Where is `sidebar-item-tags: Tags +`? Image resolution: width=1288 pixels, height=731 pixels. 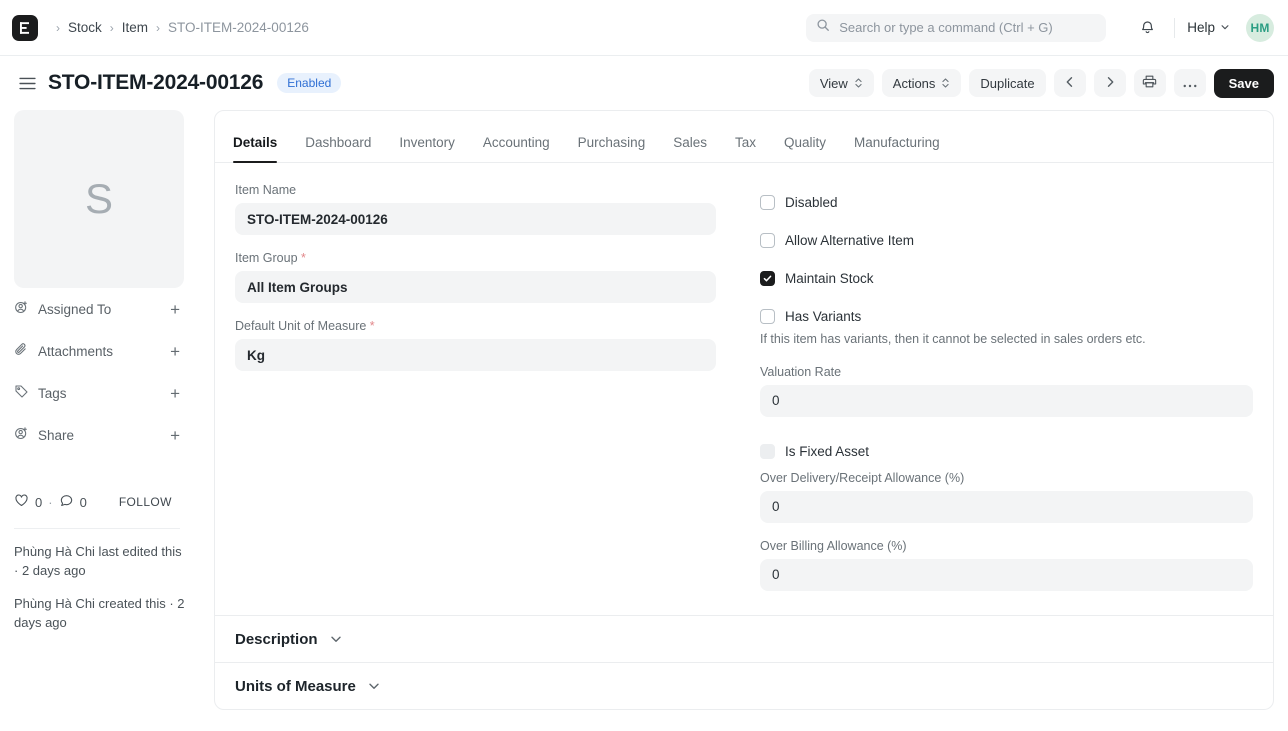
sidebar-item-tags: Tags + is located at coordinates (106, 393).